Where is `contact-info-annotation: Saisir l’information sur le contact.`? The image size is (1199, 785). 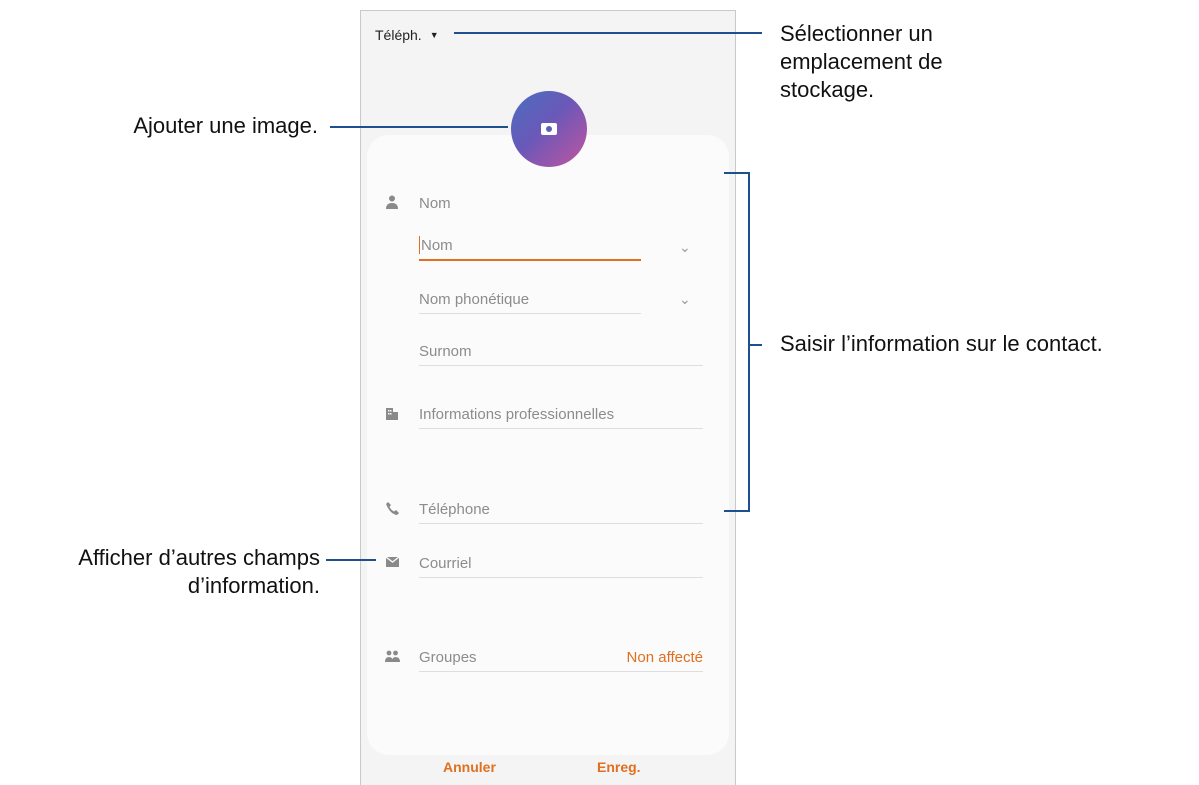 contact-info-annotation: Saisir l’information sur le contact. is located at coordinates (941, 343).